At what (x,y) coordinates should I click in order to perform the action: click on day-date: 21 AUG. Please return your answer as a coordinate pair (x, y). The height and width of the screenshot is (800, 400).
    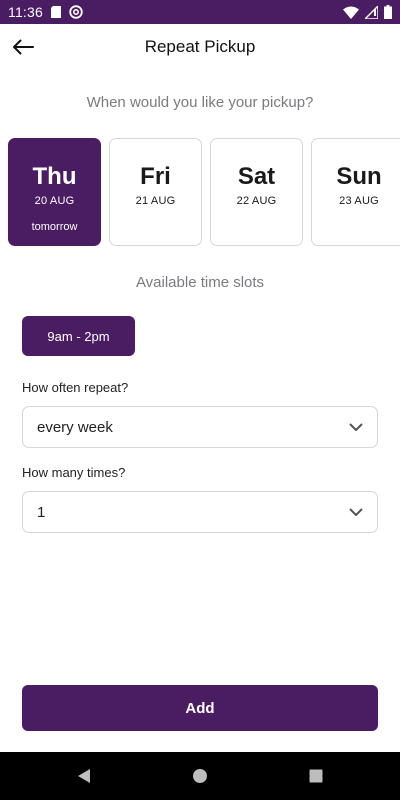
    Looking at the image, I should click on (155, 201).